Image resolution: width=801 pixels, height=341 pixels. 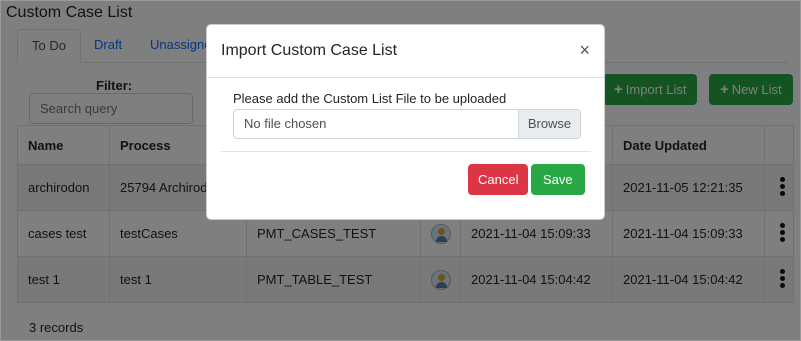 I want to click on modal-footer-divider, so click(x=406, y=151).